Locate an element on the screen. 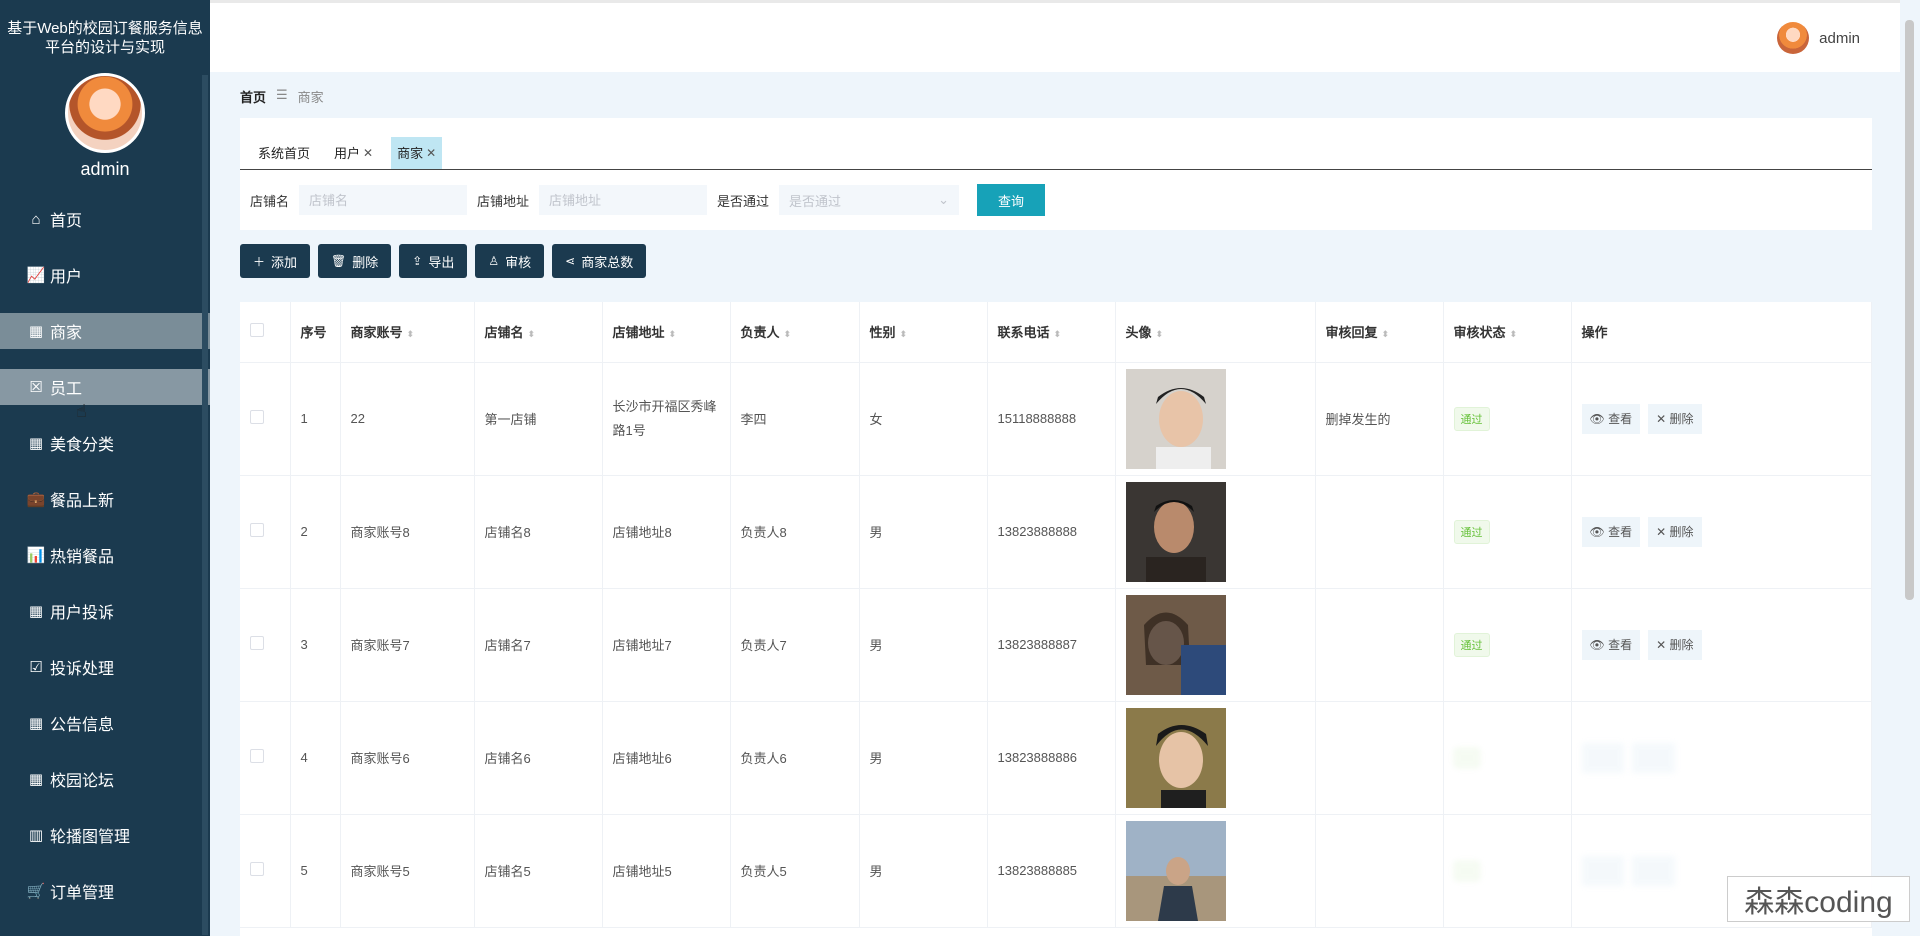 This screenshot has width=1920, height=936. sidebar-item-forum: ▦ 校园论坛 is located at coordinates (105, 779).